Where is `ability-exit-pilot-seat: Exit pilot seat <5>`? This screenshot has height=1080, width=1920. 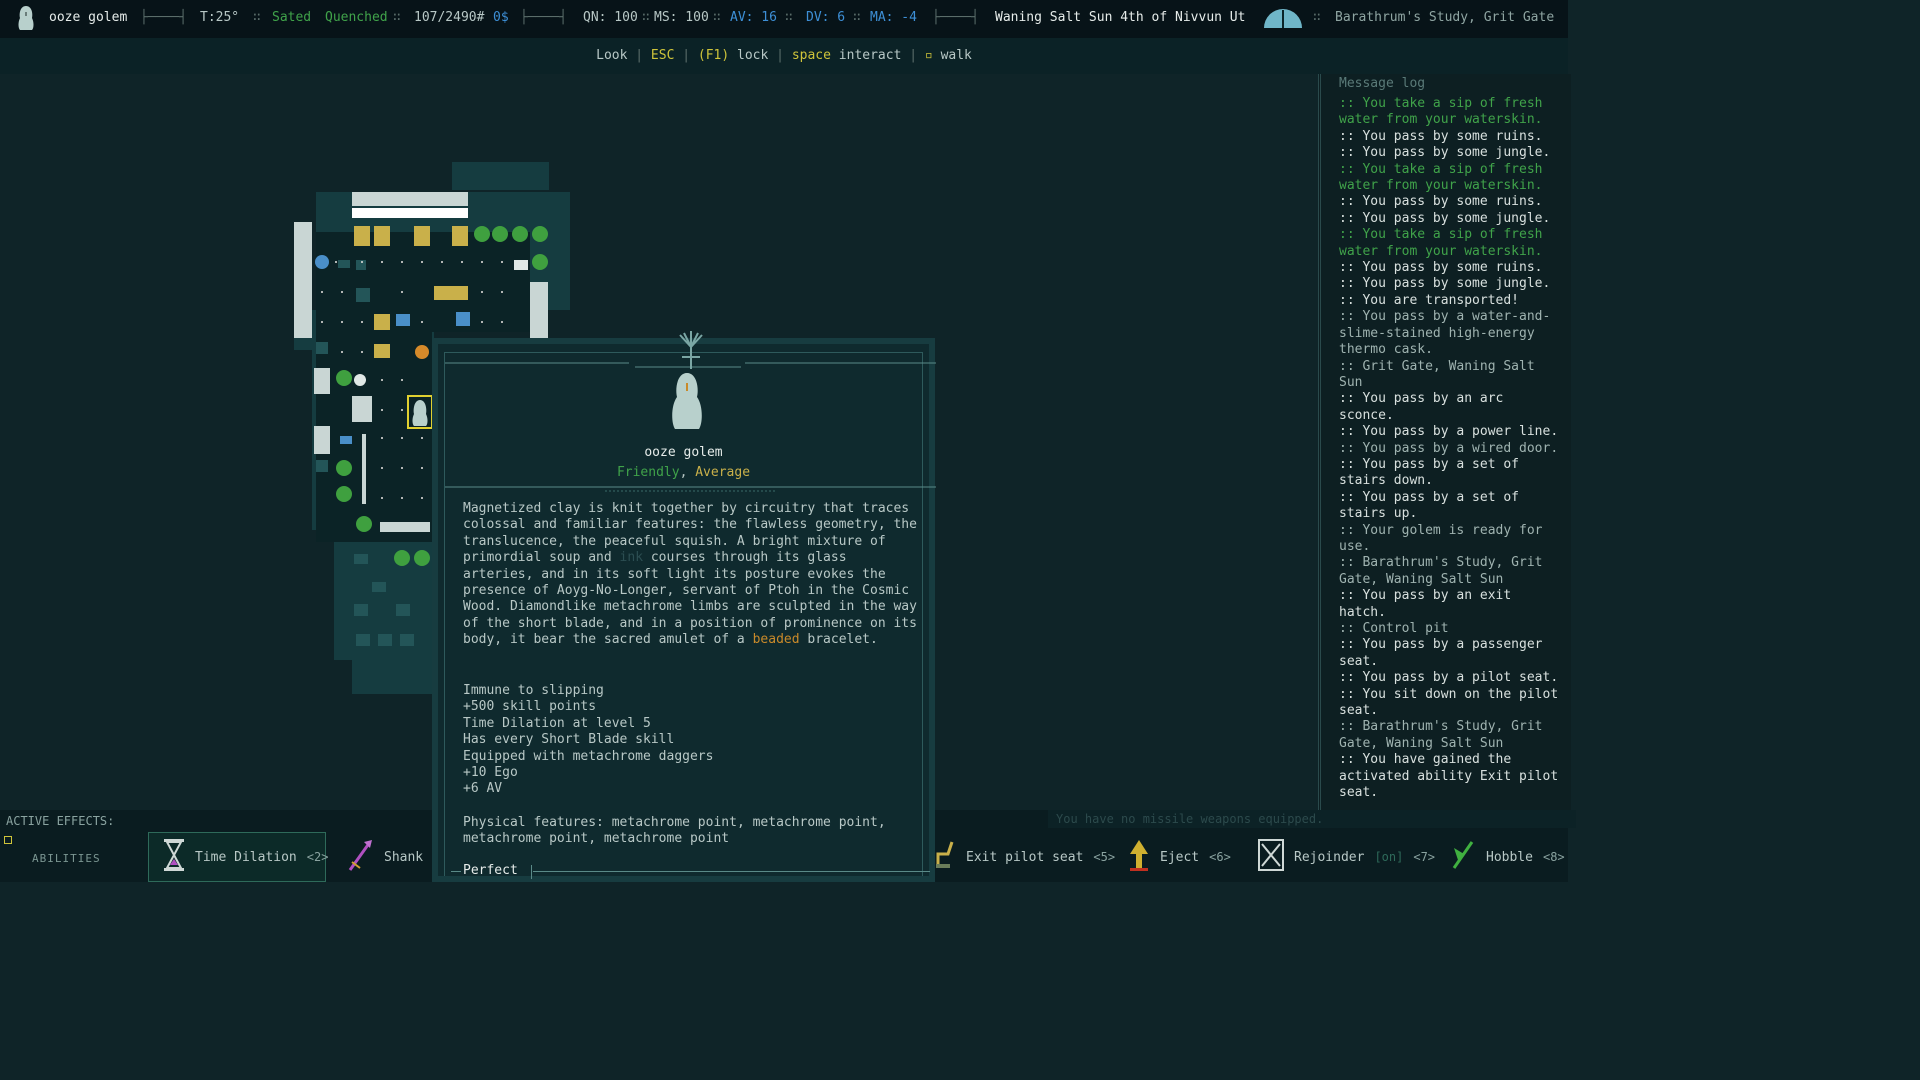 ability-exit-pilot-seat: Exit pilot seat <5> is located at coordinates (1024, 857).